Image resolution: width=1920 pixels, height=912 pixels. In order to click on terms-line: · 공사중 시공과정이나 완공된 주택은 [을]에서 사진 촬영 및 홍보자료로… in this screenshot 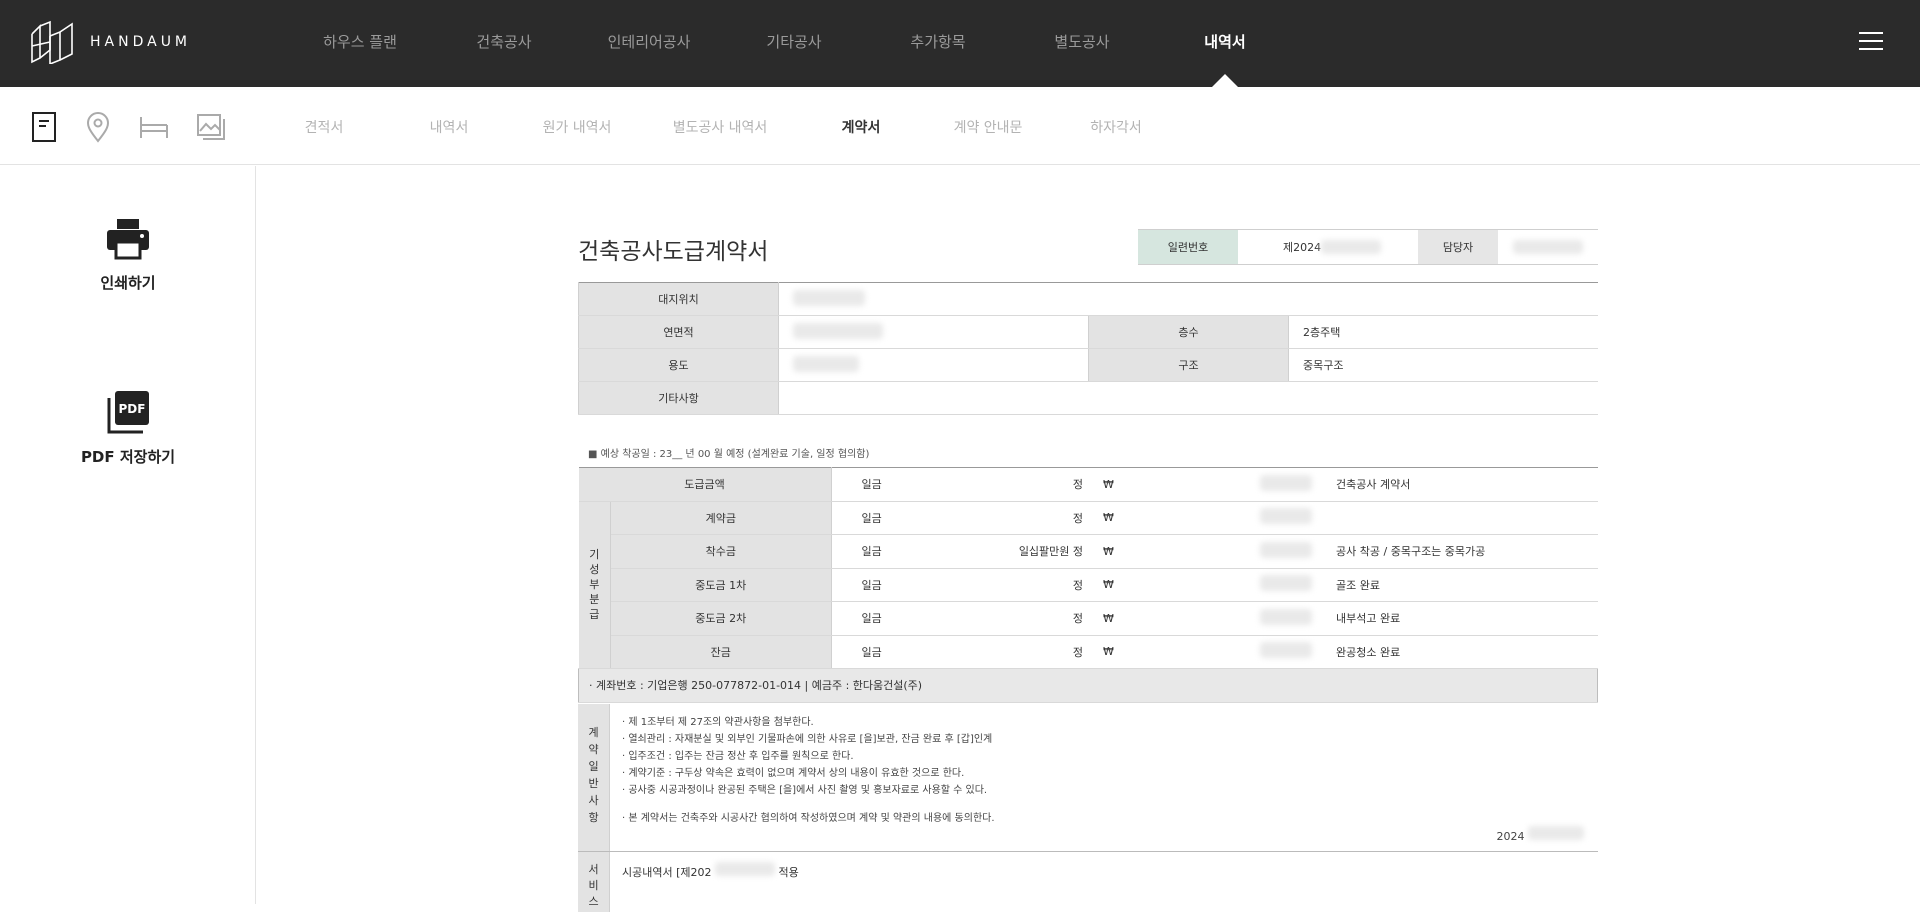, I will do `click(805, 790)`.